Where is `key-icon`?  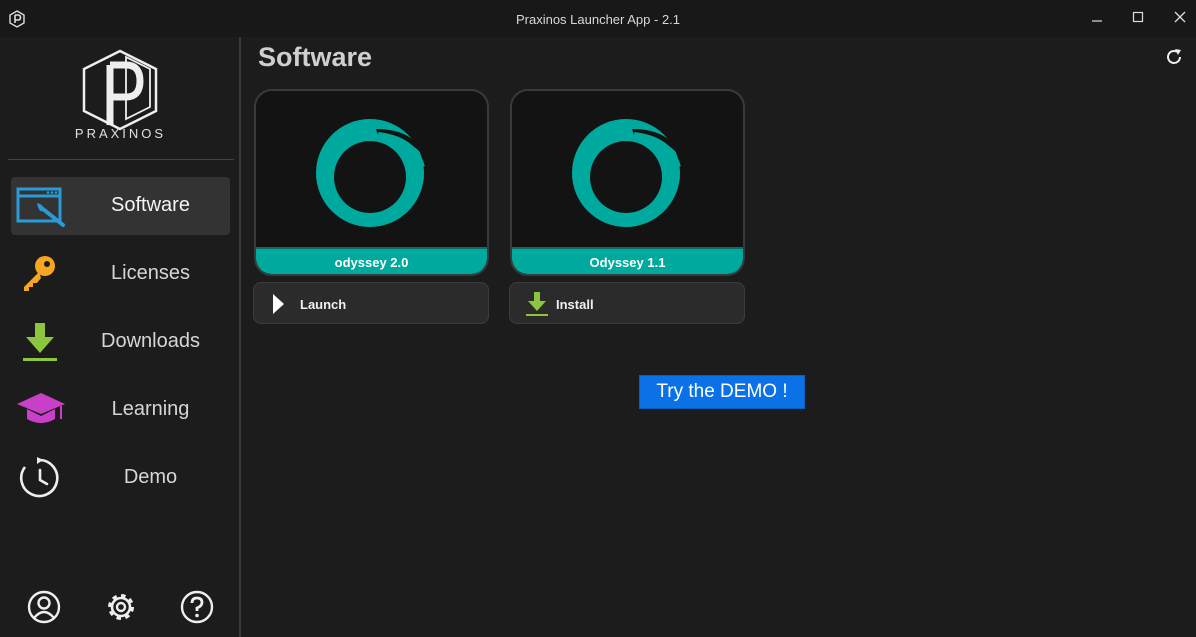
key-icon is located at coordinates (39, 273).